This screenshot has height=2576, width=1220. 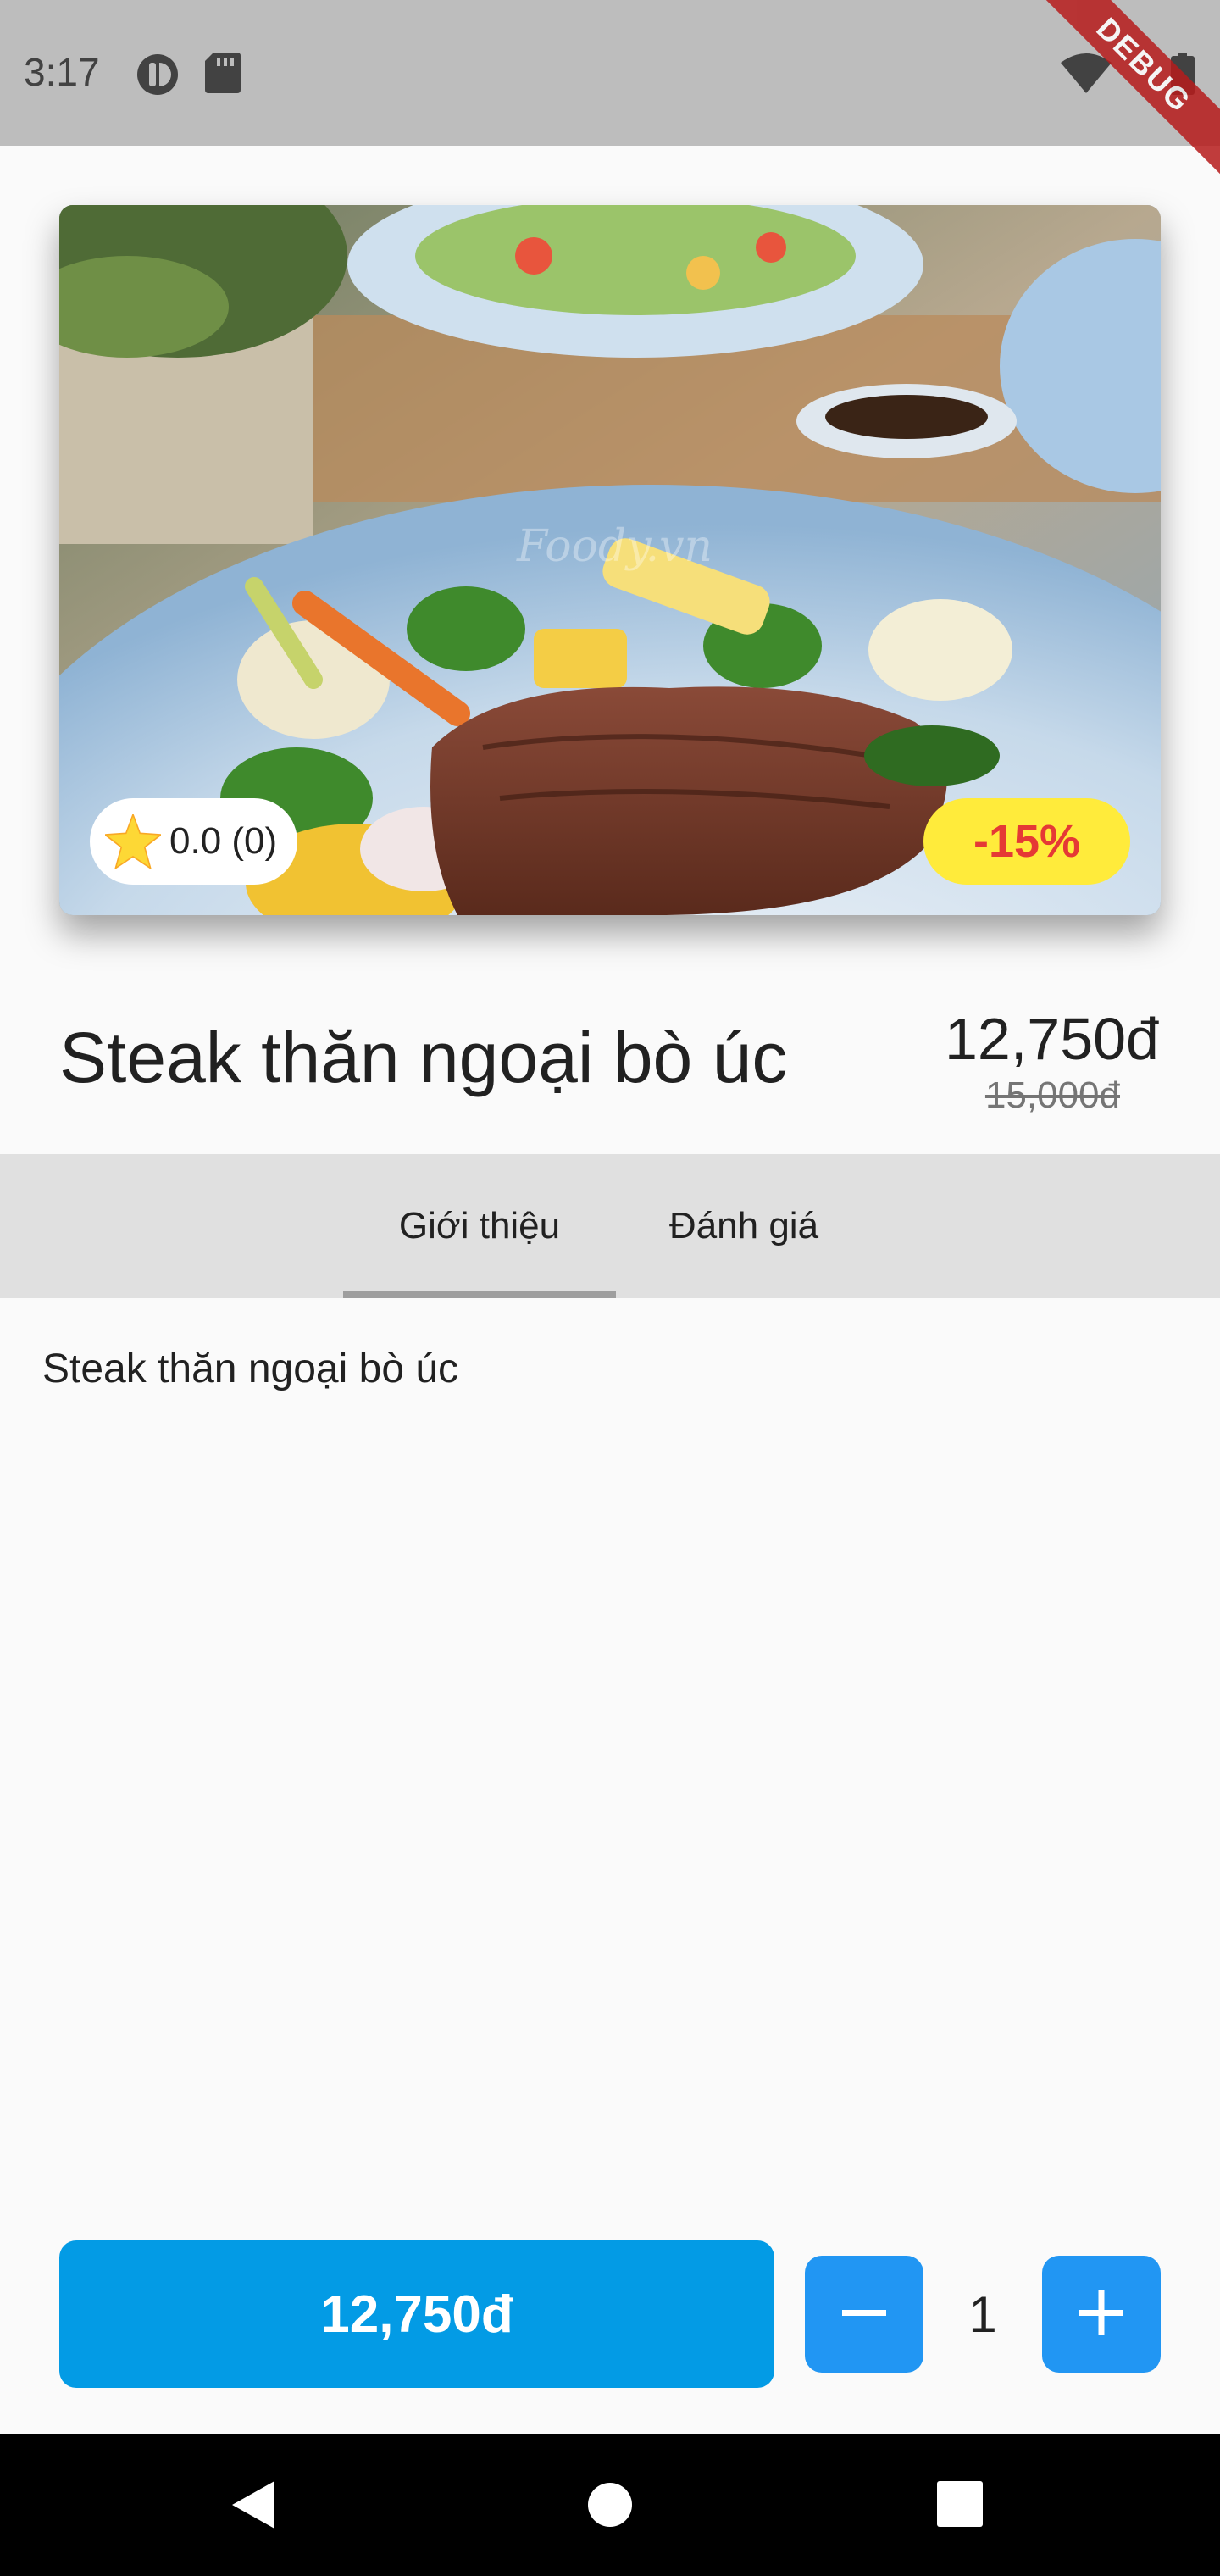 I want to click on decrease-quantity-button, so click(x=864, y=2314).